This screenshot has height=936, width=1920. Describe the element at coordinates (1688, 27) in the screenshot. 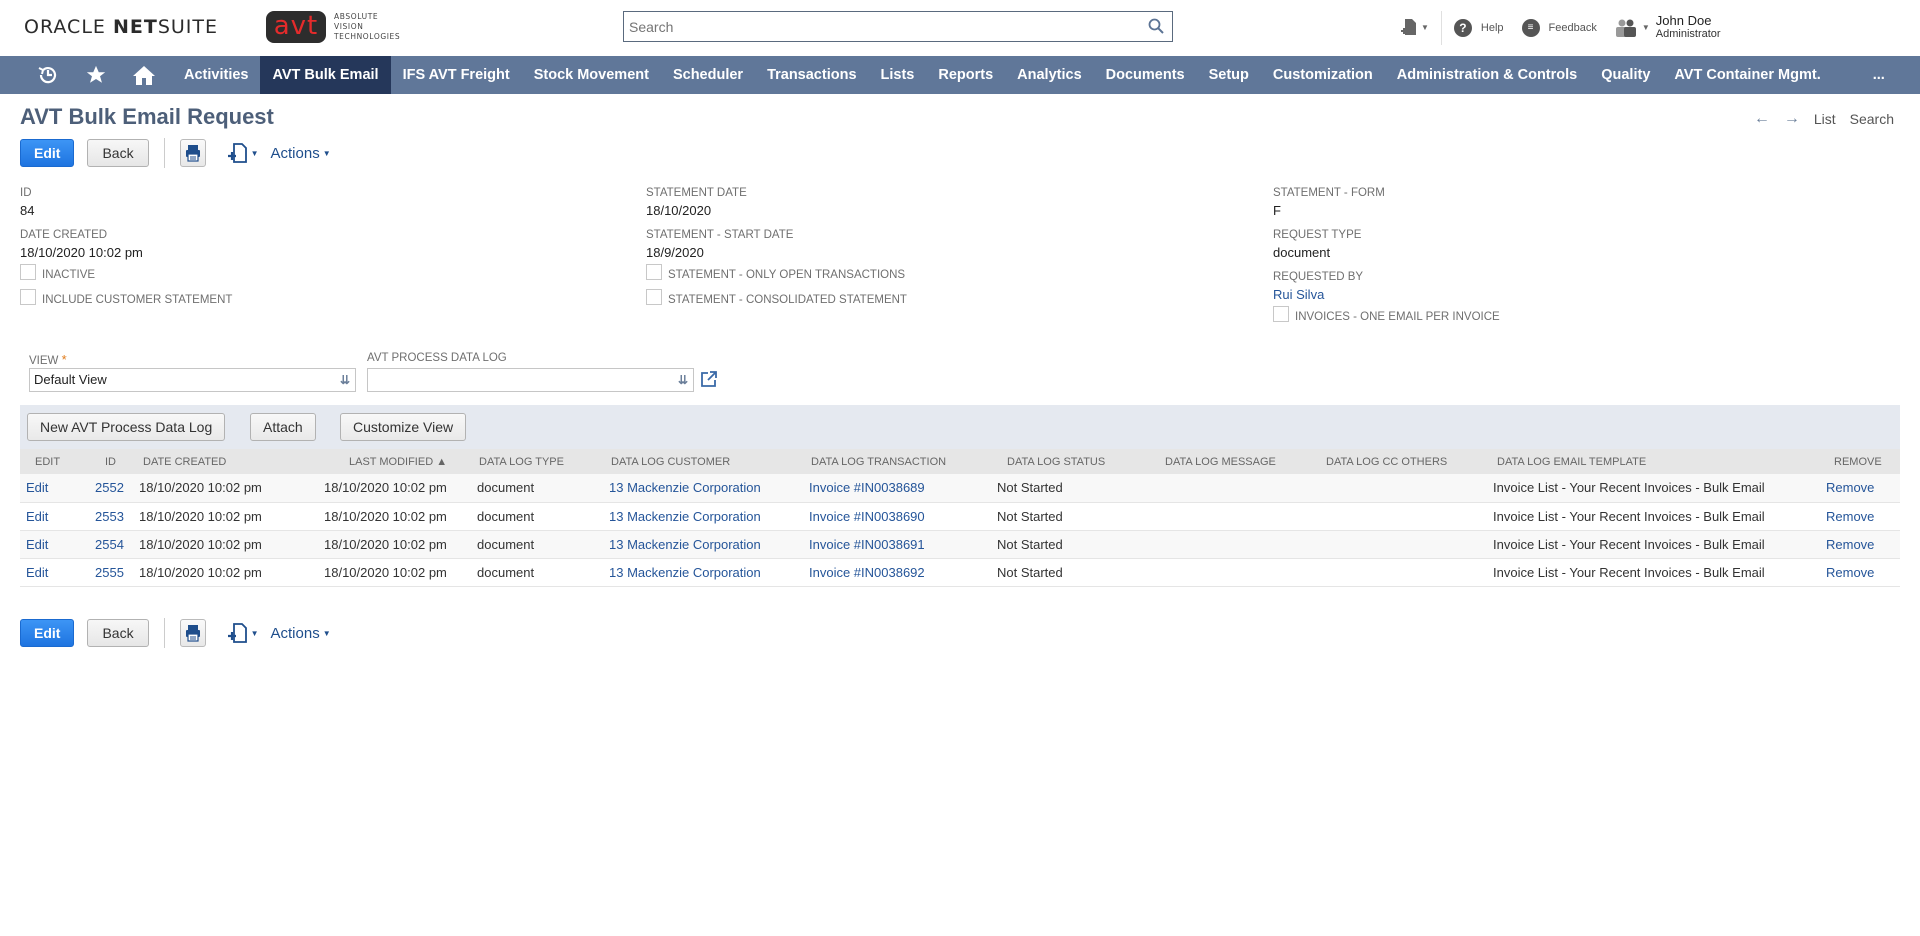

I see `user-info: John Doe Administrator` at that location.